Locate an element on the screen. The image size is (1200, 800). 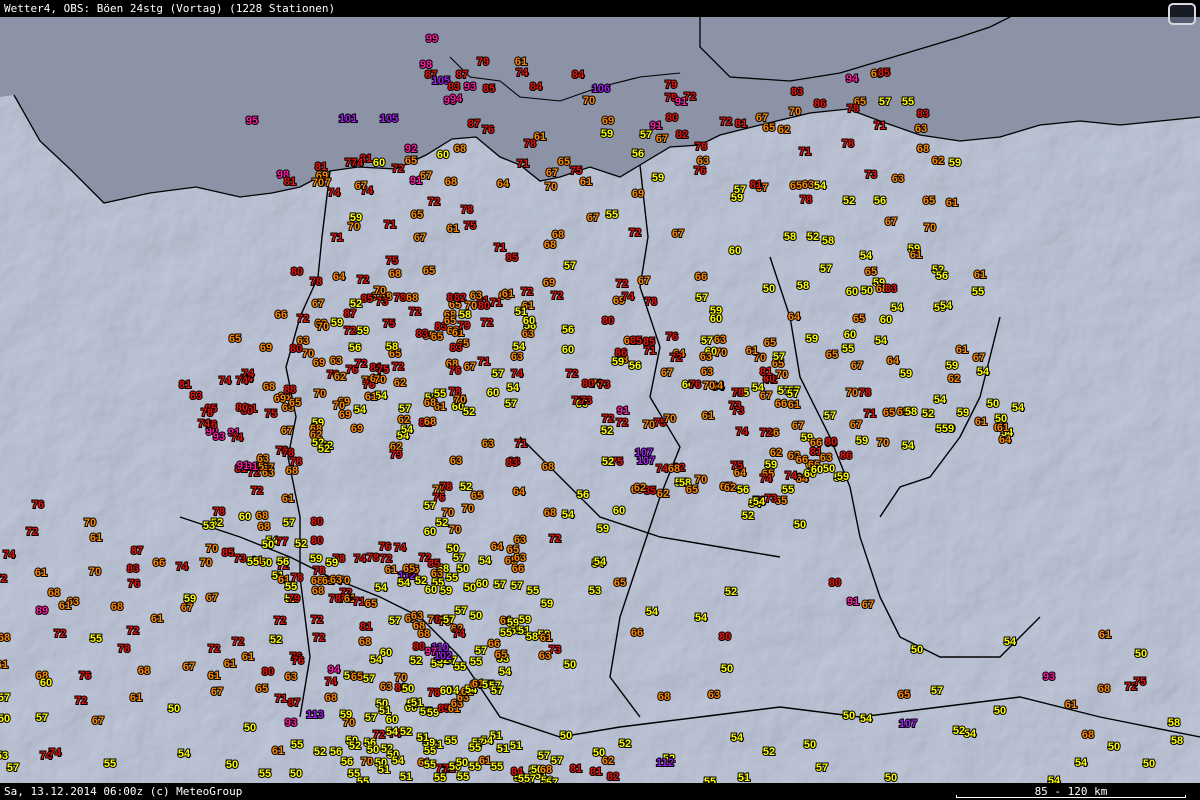
station-value: 85 is located at coordinates (884, 73).